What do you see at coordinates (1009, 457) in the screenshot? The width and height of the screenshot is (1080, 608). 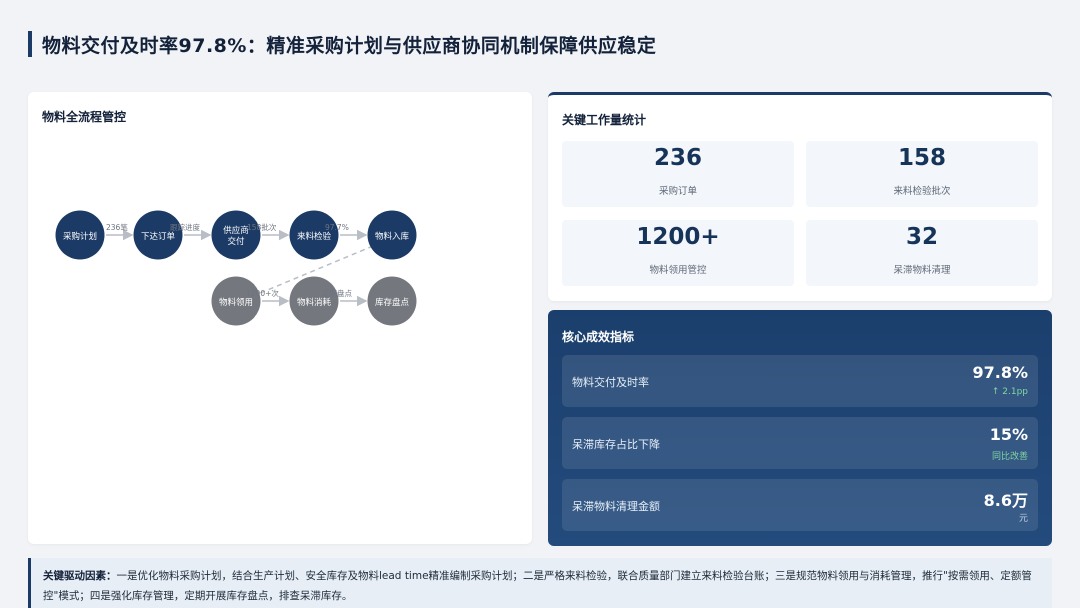 I see `kpi-sub: 同比改善` at bounding box center [1009, 457].